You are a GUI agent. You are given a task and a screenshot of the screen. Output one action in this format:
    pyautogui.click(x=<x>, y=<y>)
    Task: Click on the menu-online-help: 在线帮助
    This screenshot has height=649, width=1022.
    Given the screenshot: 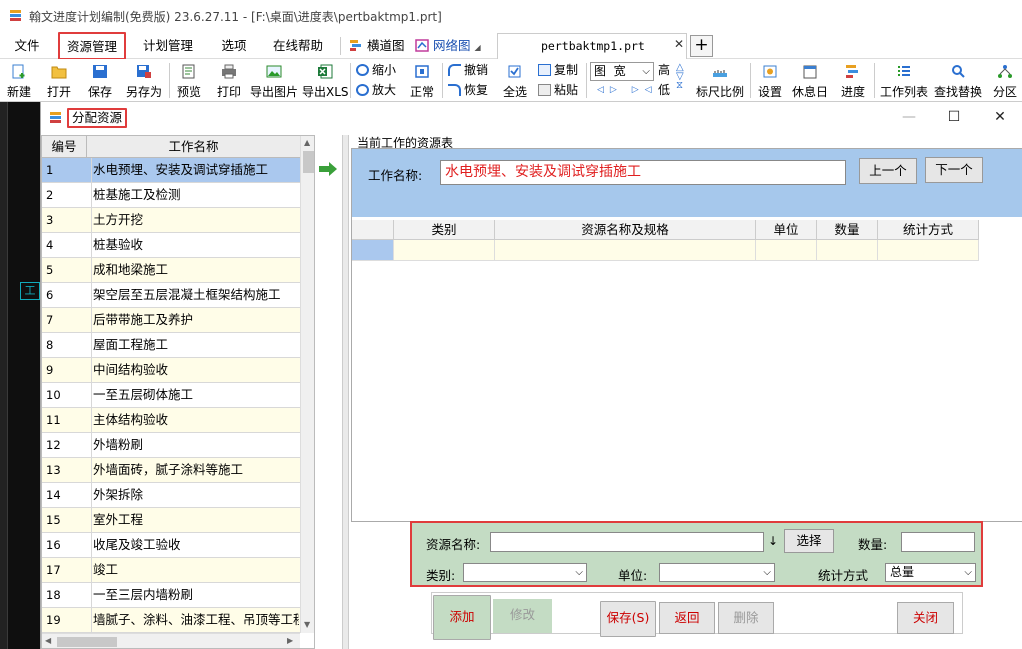 What is the action you would take?
    pyautogui.click(x=298, y=46)
    